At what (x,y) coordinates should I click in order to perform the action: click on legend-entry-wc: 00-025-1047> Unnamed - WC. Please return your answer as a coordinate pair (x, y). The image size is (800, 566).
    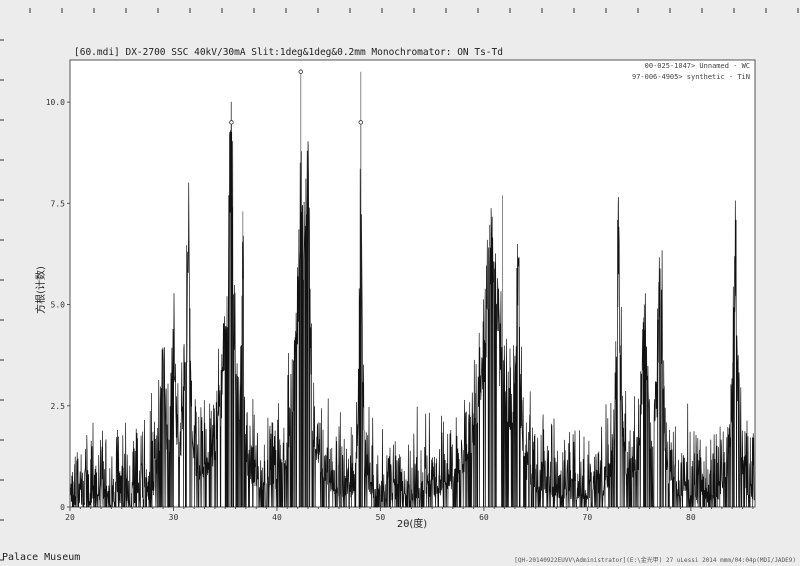
    Looking at the image, I should click on (697, 66).